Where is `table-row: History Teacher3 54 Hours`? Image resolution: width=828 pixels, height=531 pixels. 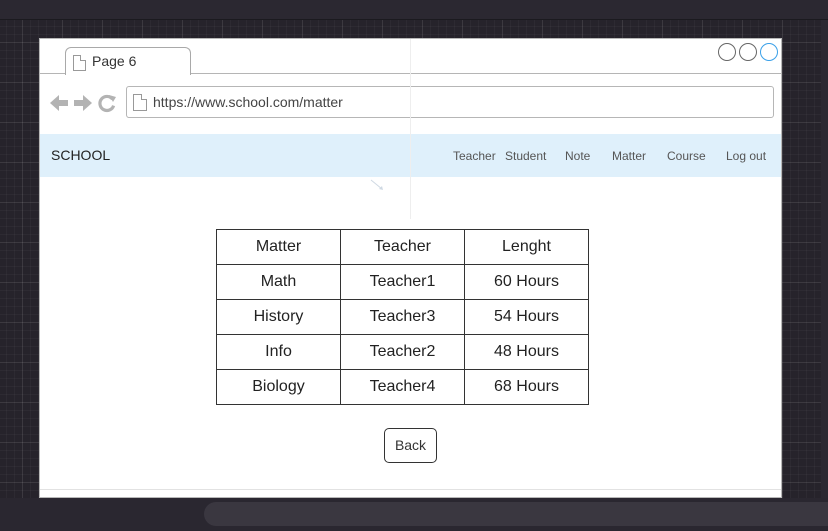 table-row: History Teacher3 54 Hours is located at coordinates (402, 317).